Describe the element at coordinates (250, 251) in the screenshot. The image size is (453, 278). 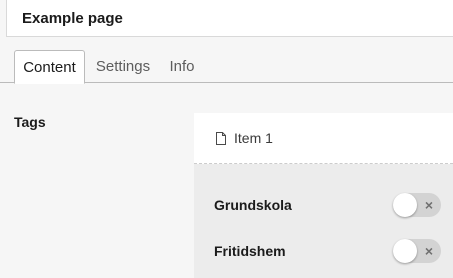
I see `option-label-fritidshem: Fritidshem` at that location.